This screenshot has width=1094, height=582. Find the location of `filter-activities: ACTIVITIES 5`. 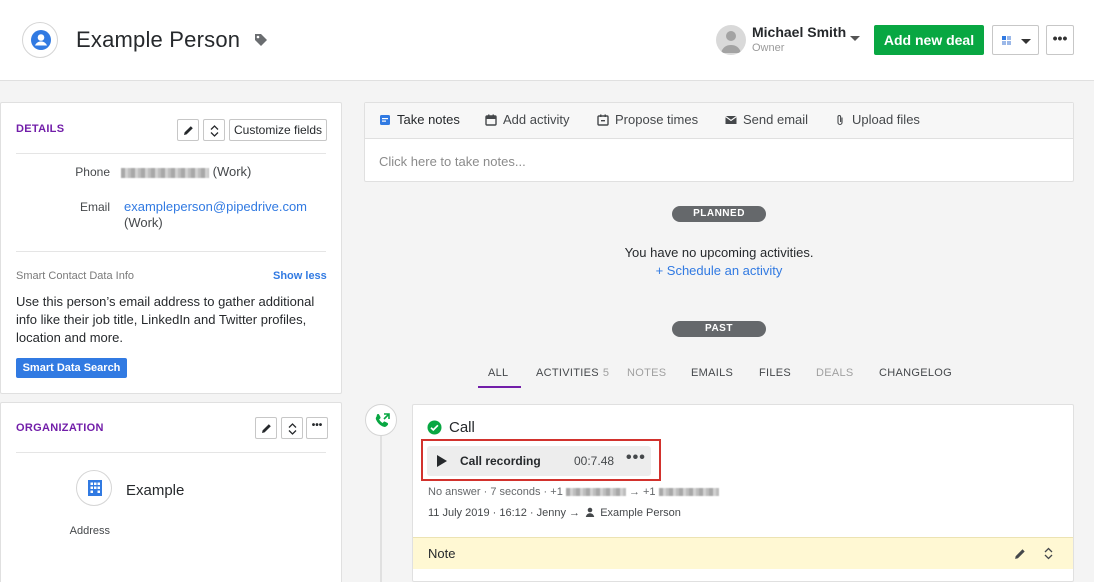

filter-activities: ACTIVITIES 5 is located at coordinates (572, 373).